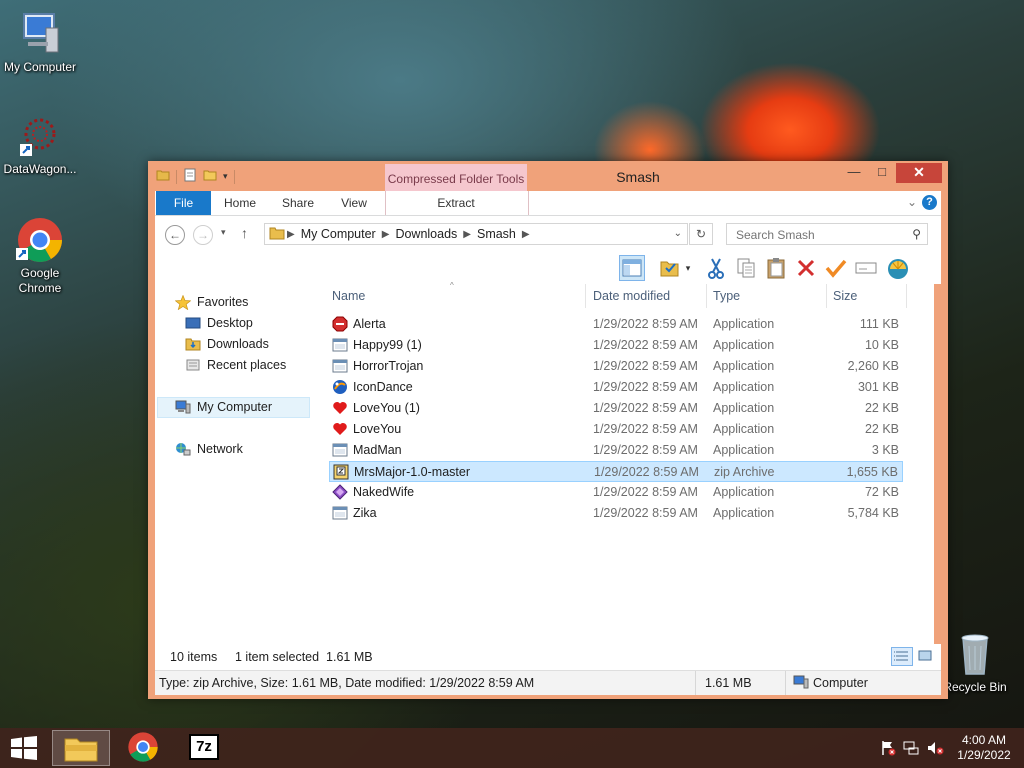 The height and width of the screenshot is (768, 1024). Describe the element at coordinates (836, 268) in the screenshot. I see `checkmark-icon` at that location.